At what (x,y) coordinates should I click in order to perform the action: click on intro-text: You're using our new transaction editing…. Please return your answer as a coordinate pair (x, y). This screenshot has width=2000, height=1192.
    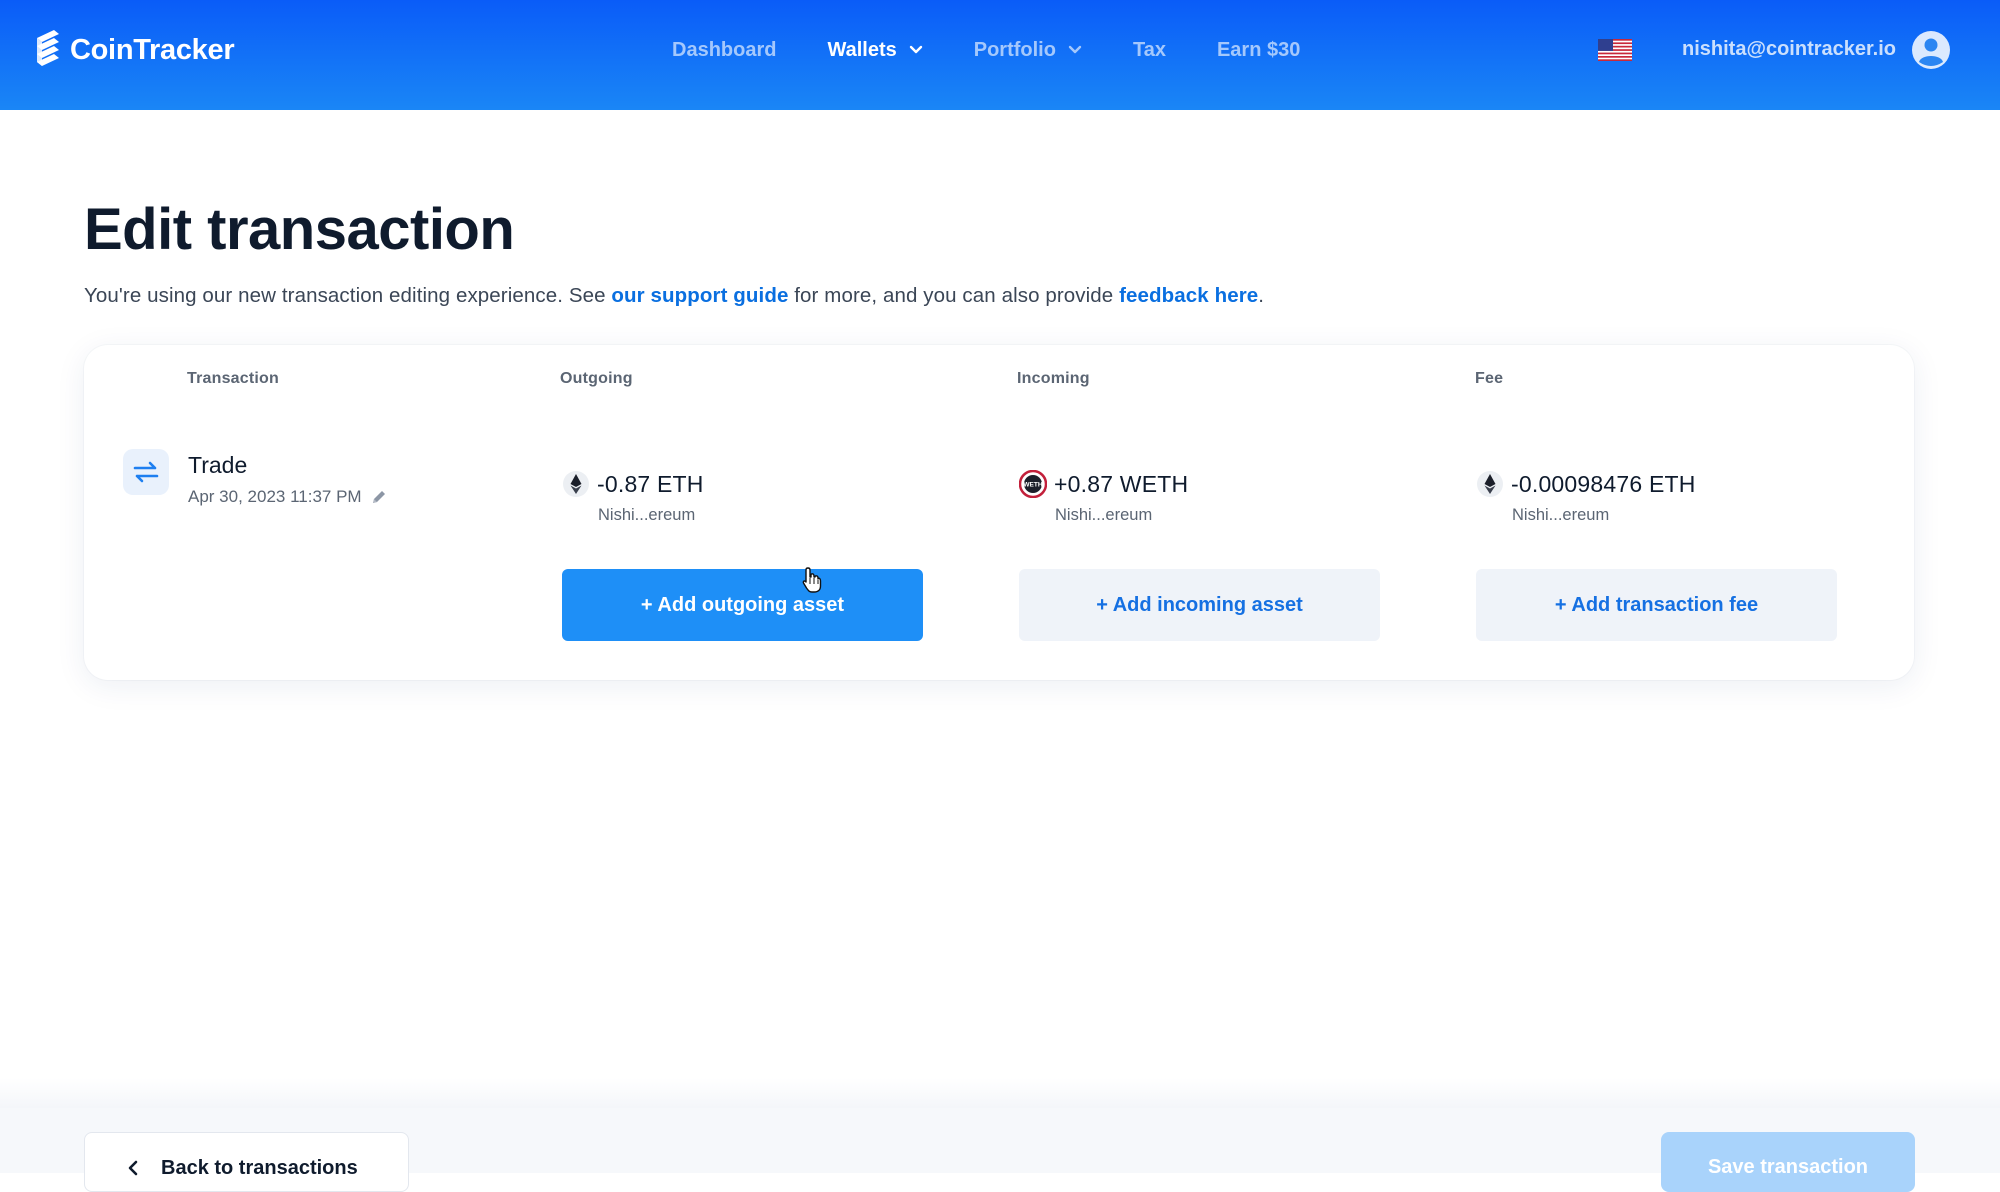
    Looking at the image, I should click on (674, 296).